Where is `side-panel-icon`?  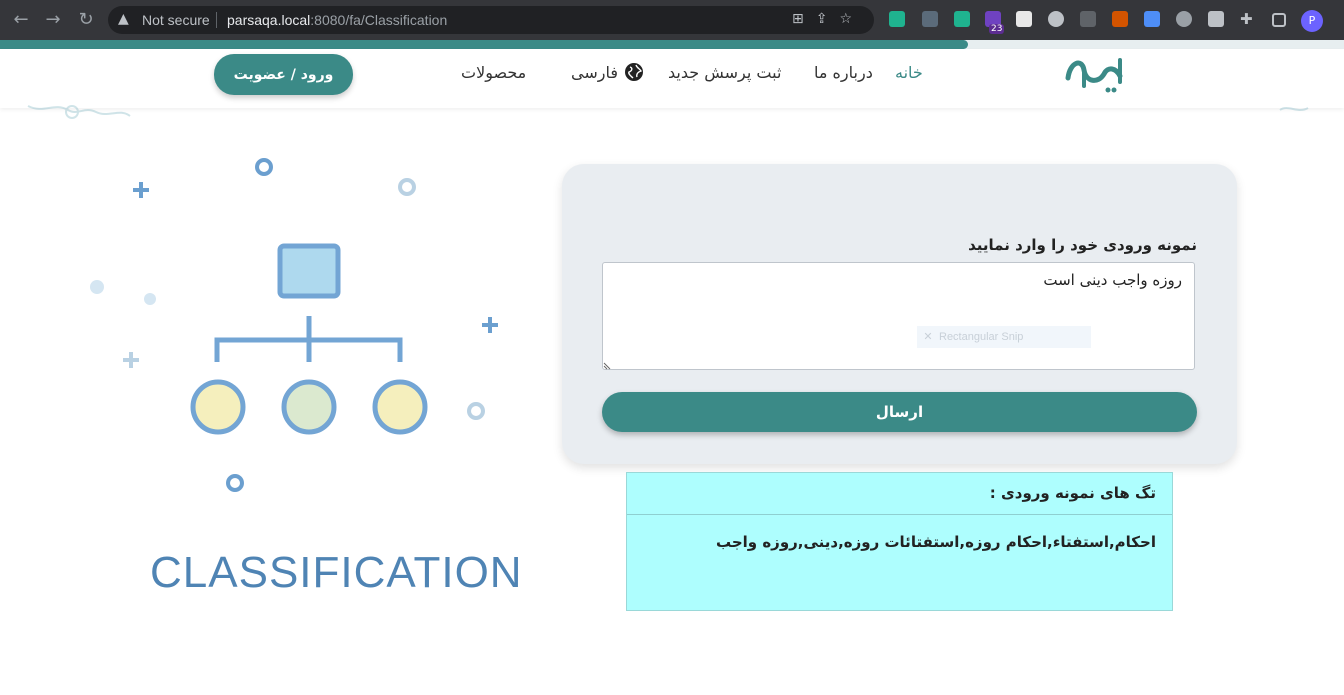
side-panel-icon is located at coordinates (1279, 20).